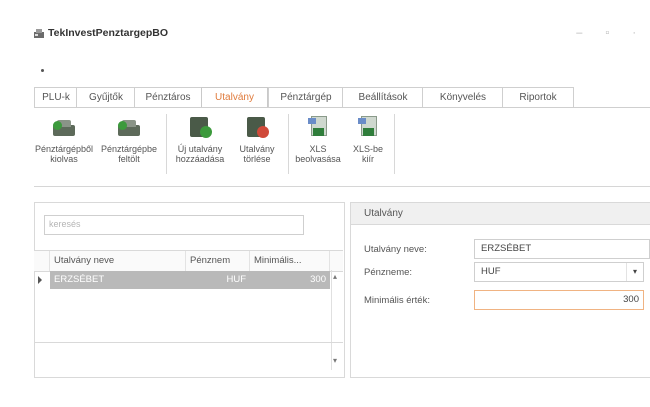 This screenshot has height=407, width=650. I want to click on currency-value: HUF, so click(491, 271).